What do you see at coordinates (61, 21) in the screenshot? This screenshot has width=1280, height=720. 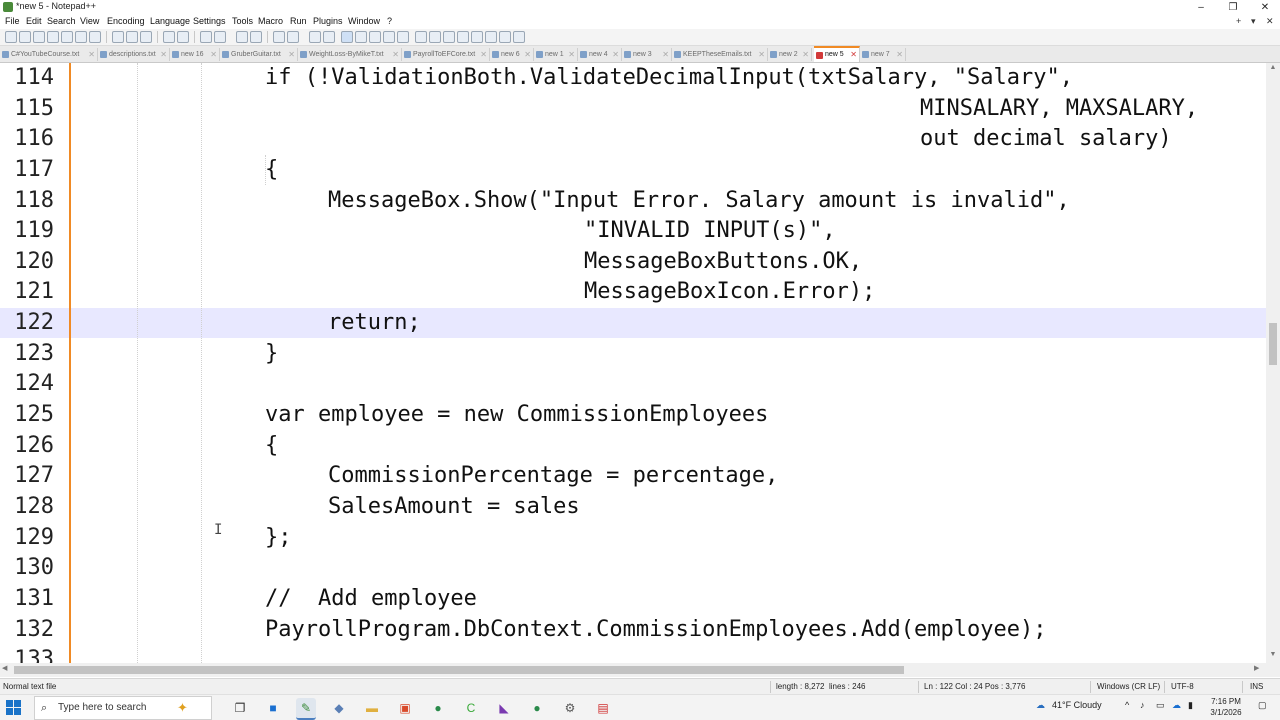 I see `menu-search: Search` at bounding box center [61, 21].